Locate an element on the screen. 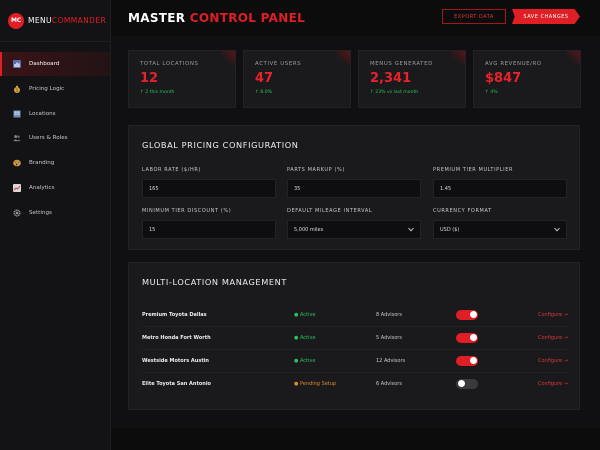 Image resolution: width=600 pixels, height=450 pixels. sidebar-item-analytics: Analytics is located at coordinates (55, 188).